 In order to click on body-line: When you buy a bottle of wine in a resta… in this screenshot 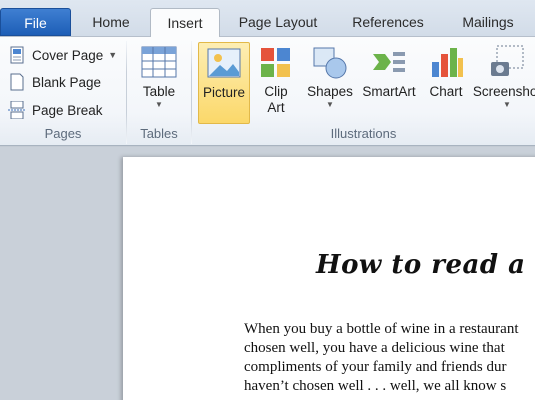, I will do `click(381, 329)`.